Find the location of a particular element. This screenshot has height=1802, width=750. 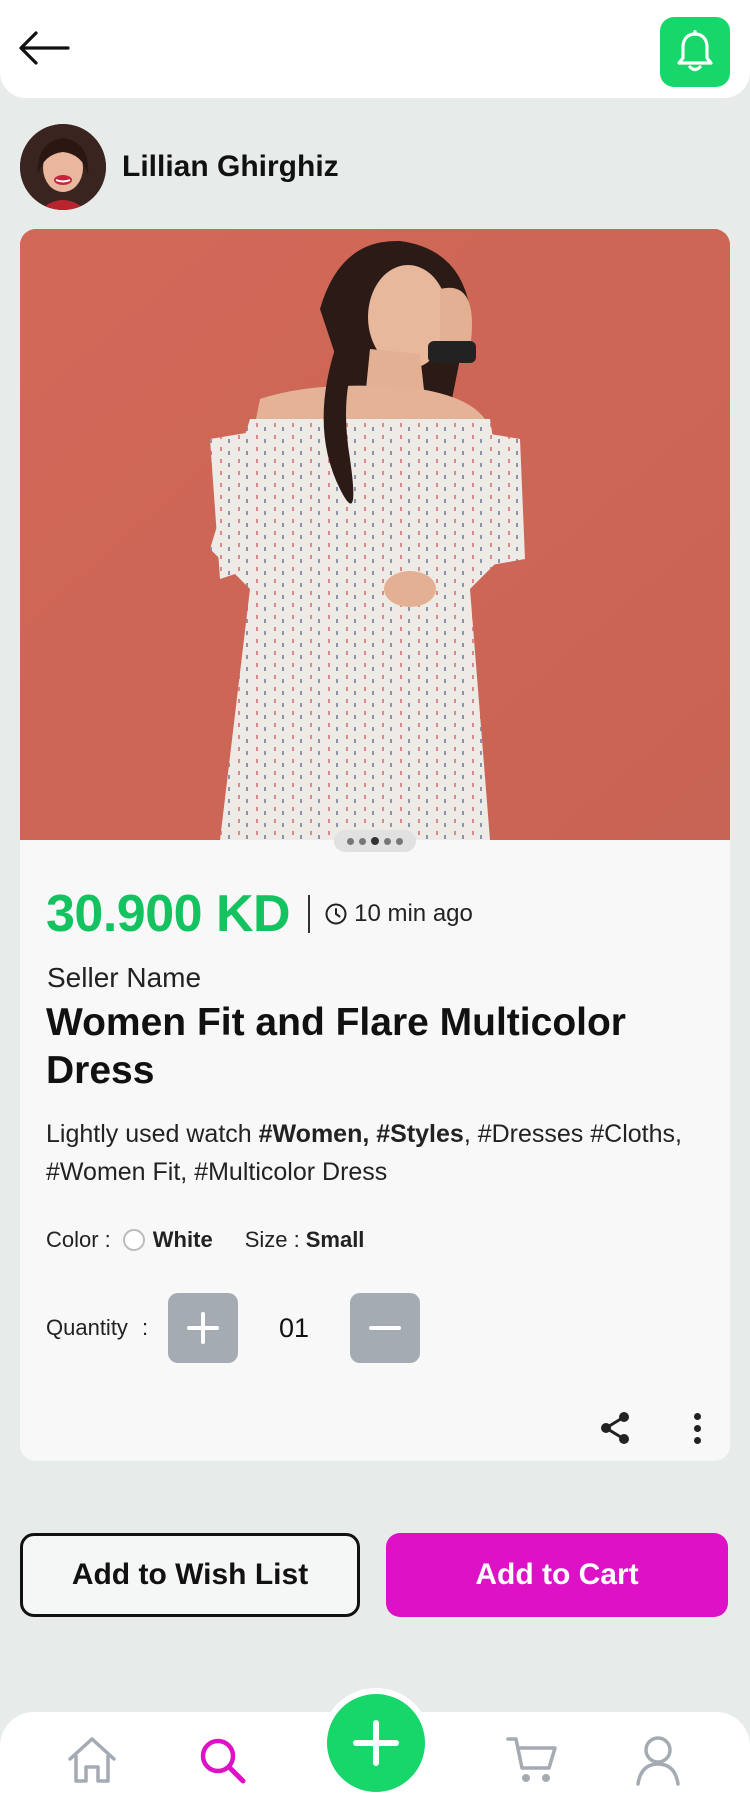

avatar is located at coordinates (63, 167).